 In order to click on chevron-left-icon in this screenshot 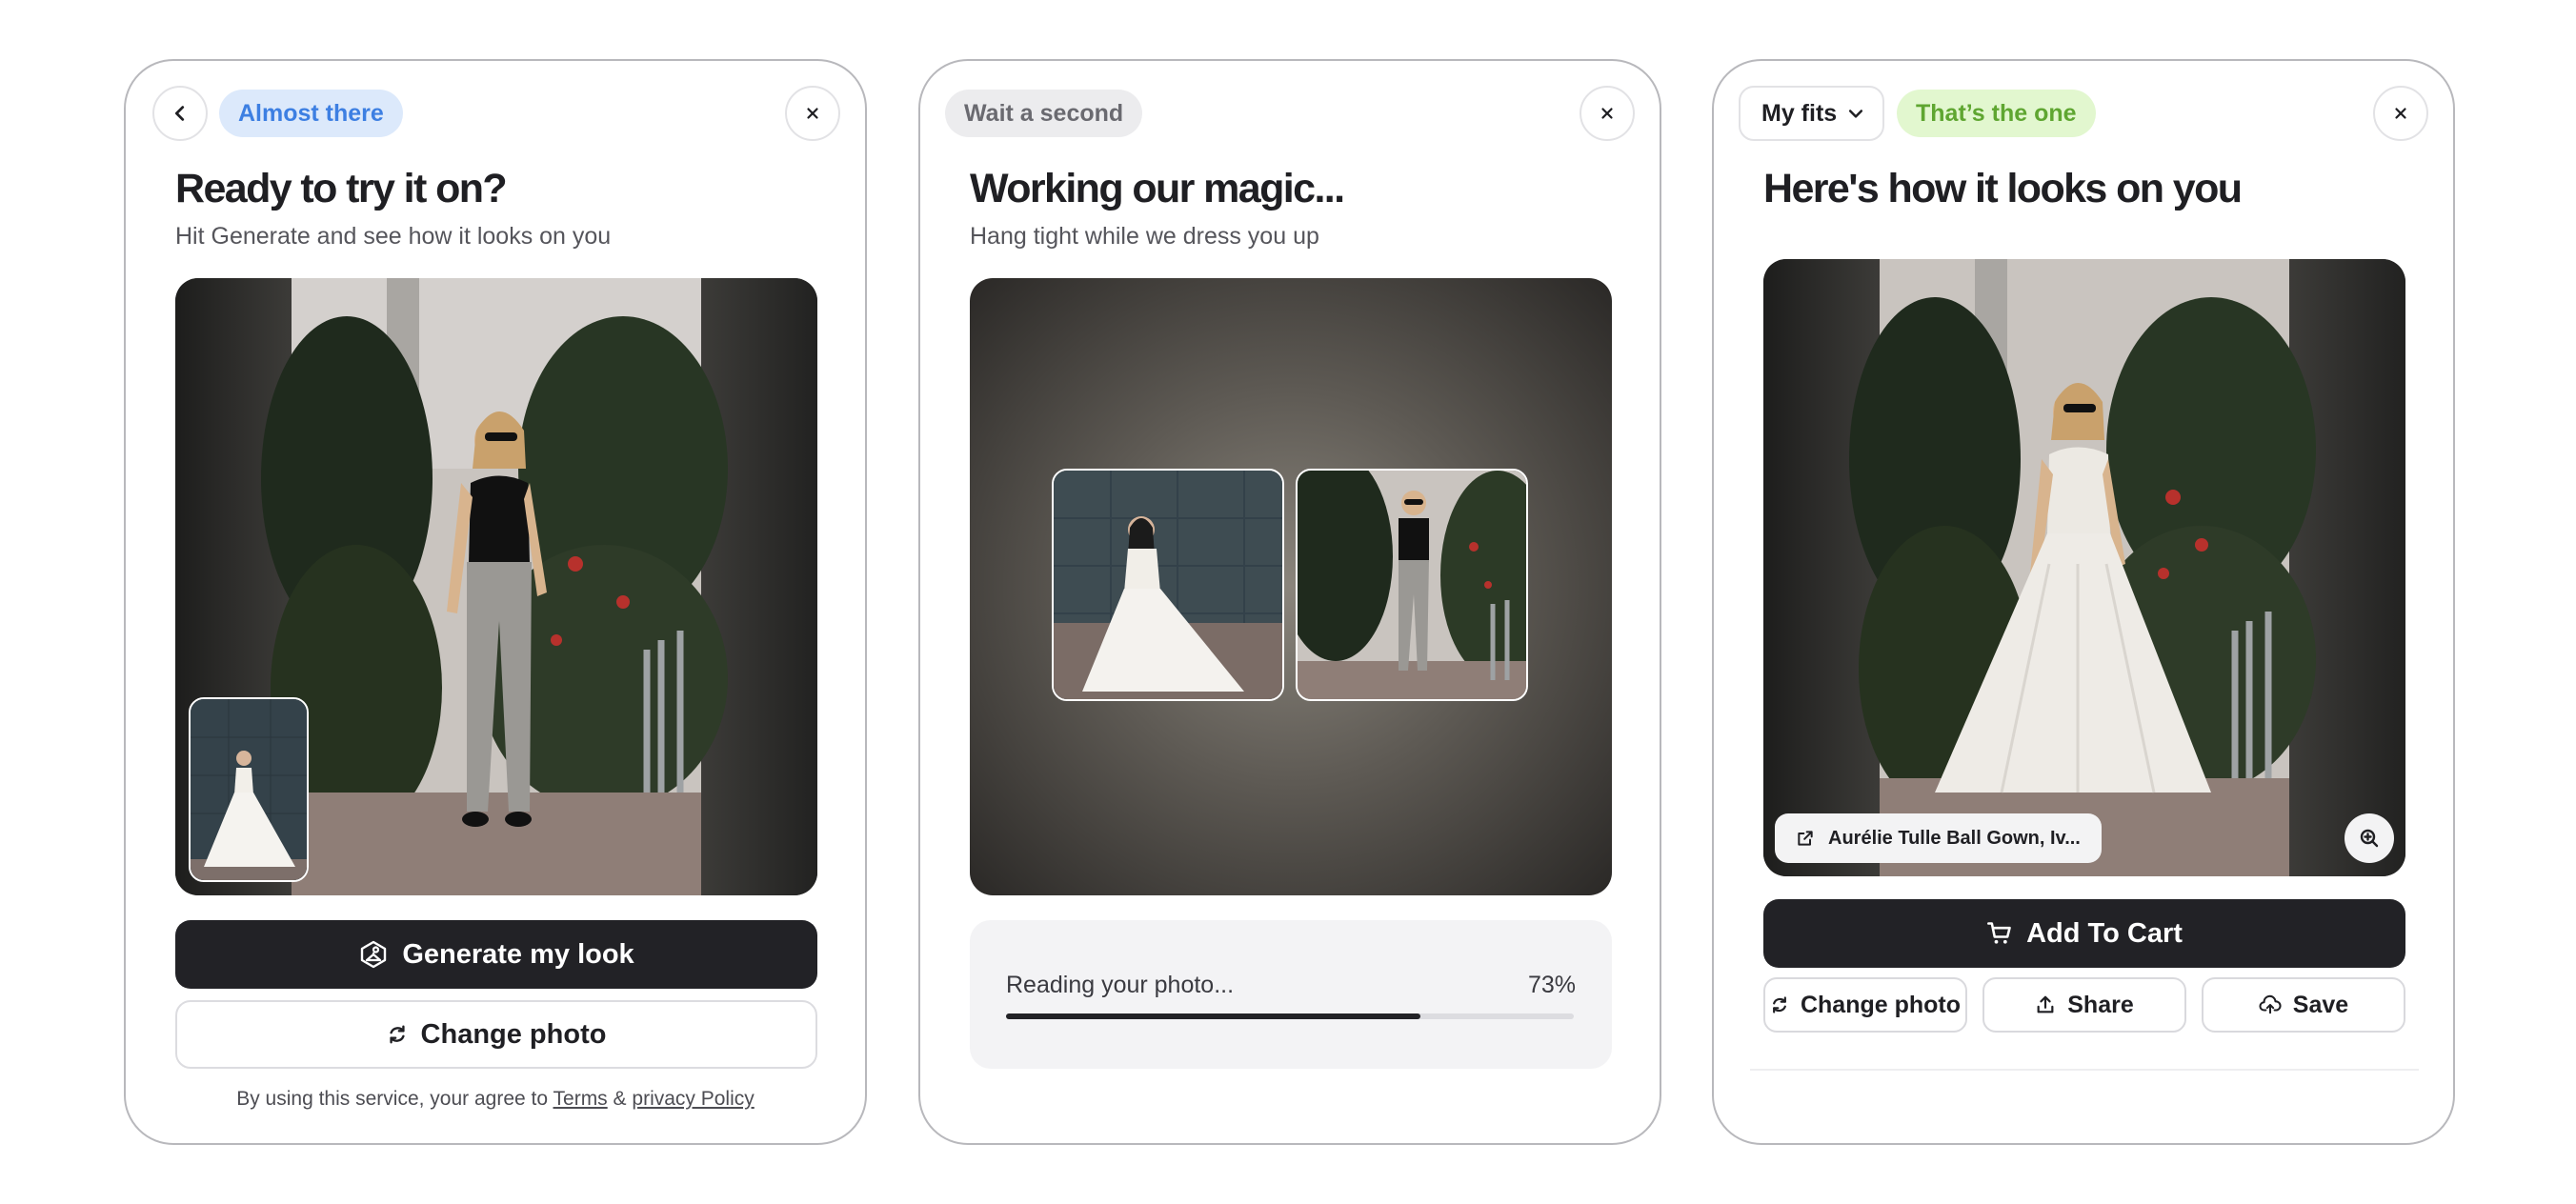, I will do `click(180, 113)`.